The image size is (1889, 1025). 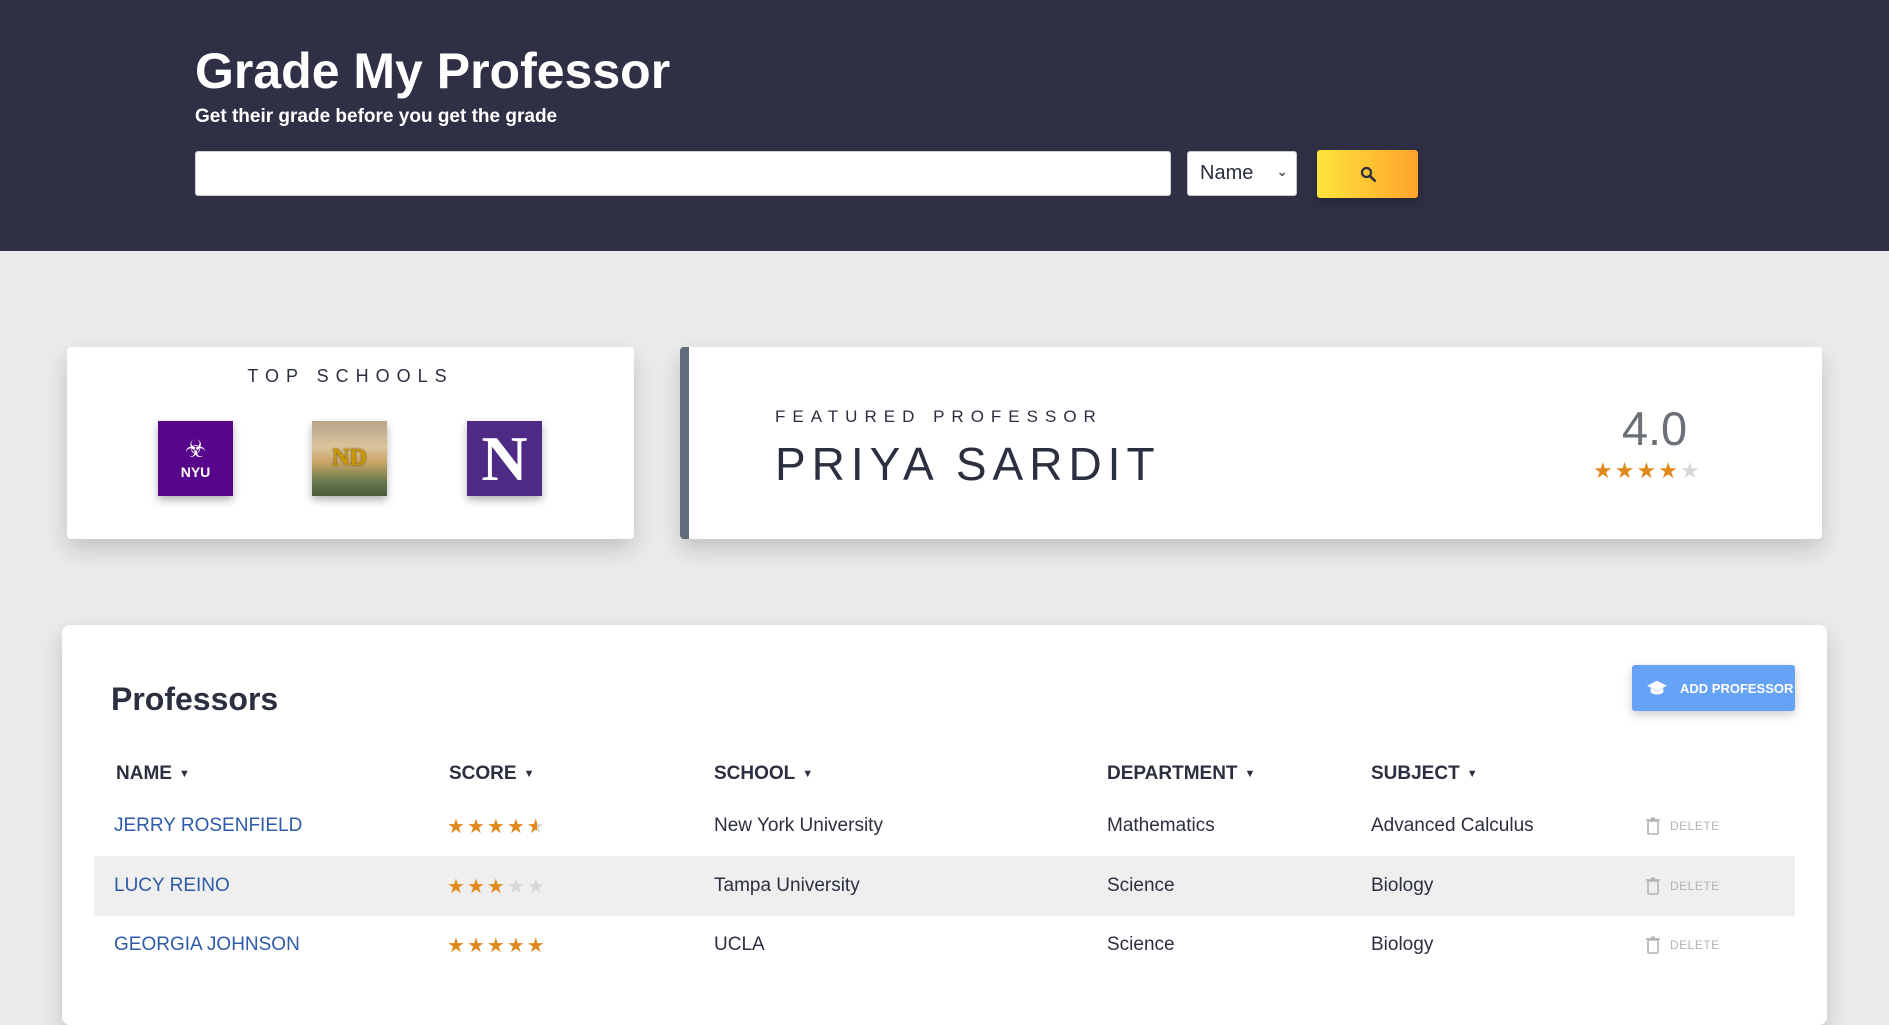 I want to click on top-schools-title: TOP SCHOOLS, so click(x=350, y=376).